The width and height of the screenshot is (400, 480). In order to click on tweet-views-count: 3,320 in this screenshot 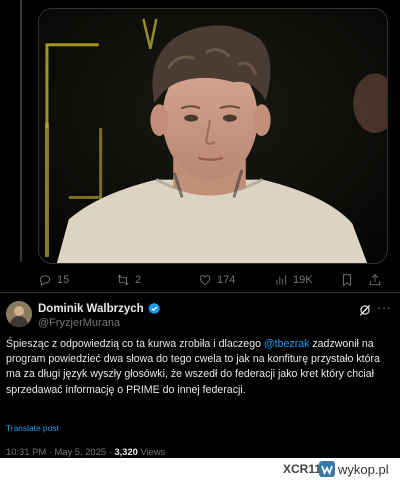, I will do `click(126, 451)`.